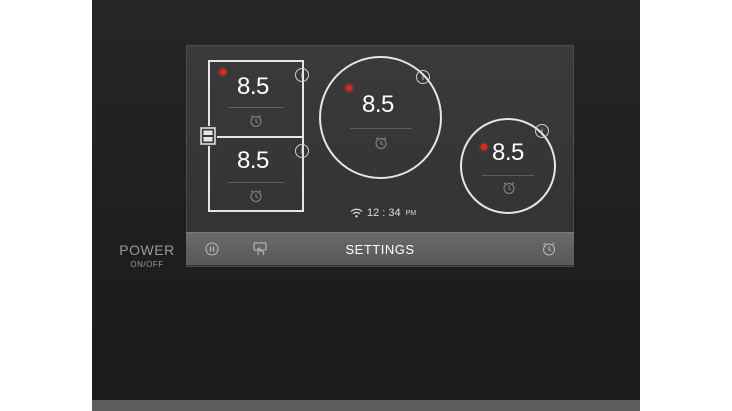  Describe the element at coordinates (484, 147) in the screenshot. I see `zone-right-active-indicator` at that location.